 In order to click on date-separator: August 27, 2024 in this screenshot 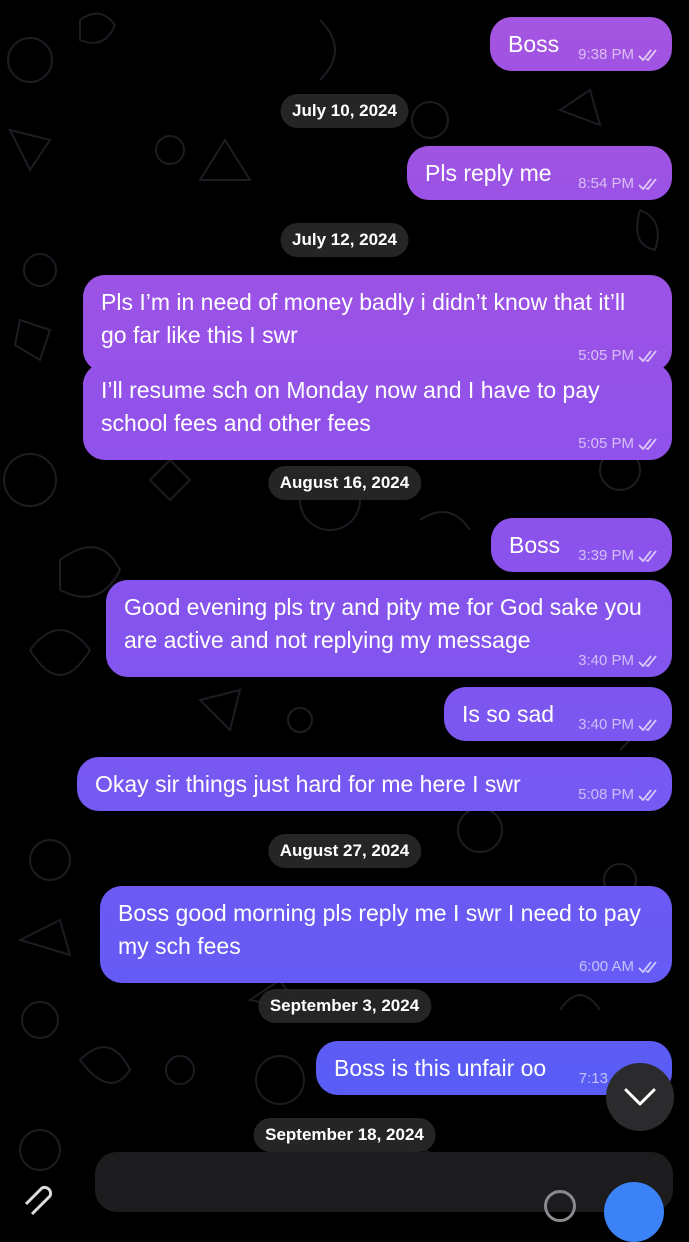, I will do `click(344, 851)`.